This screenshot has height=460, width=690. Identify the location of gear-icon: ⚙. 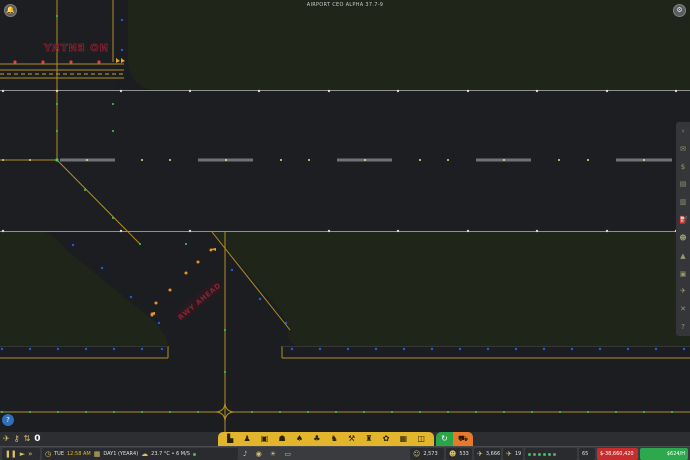
(679, 10).